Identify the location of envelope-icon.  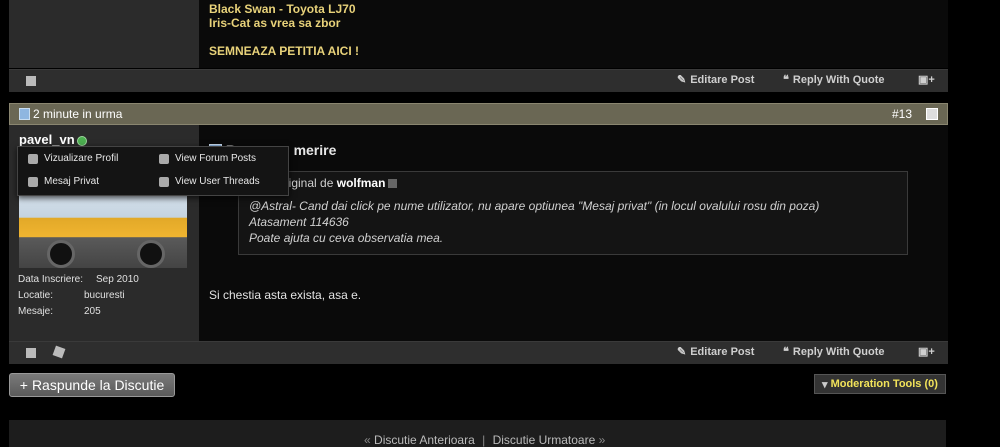
(33, 181).